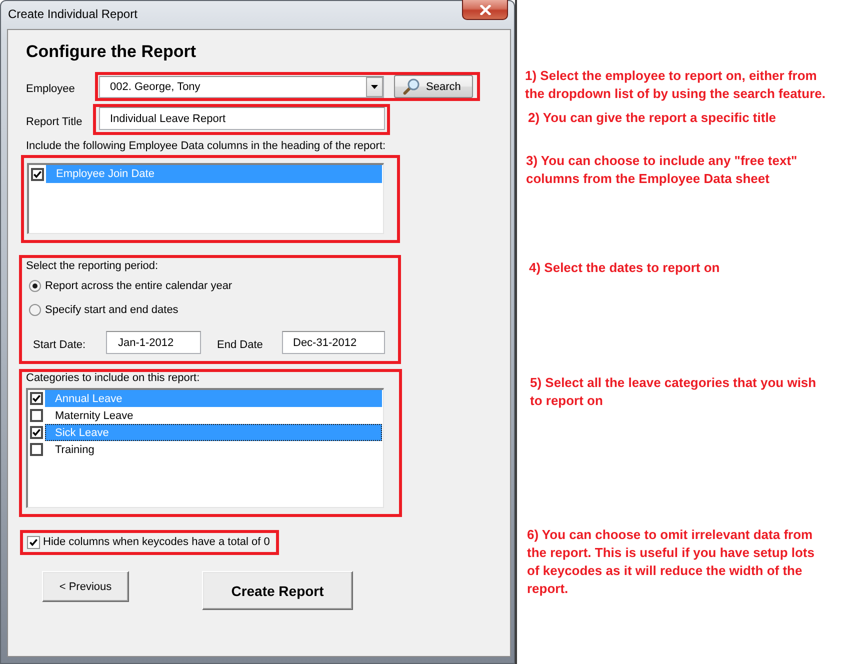 This screenshot has width=857, height=664. I want to click on search-icon, so click(411, 86).